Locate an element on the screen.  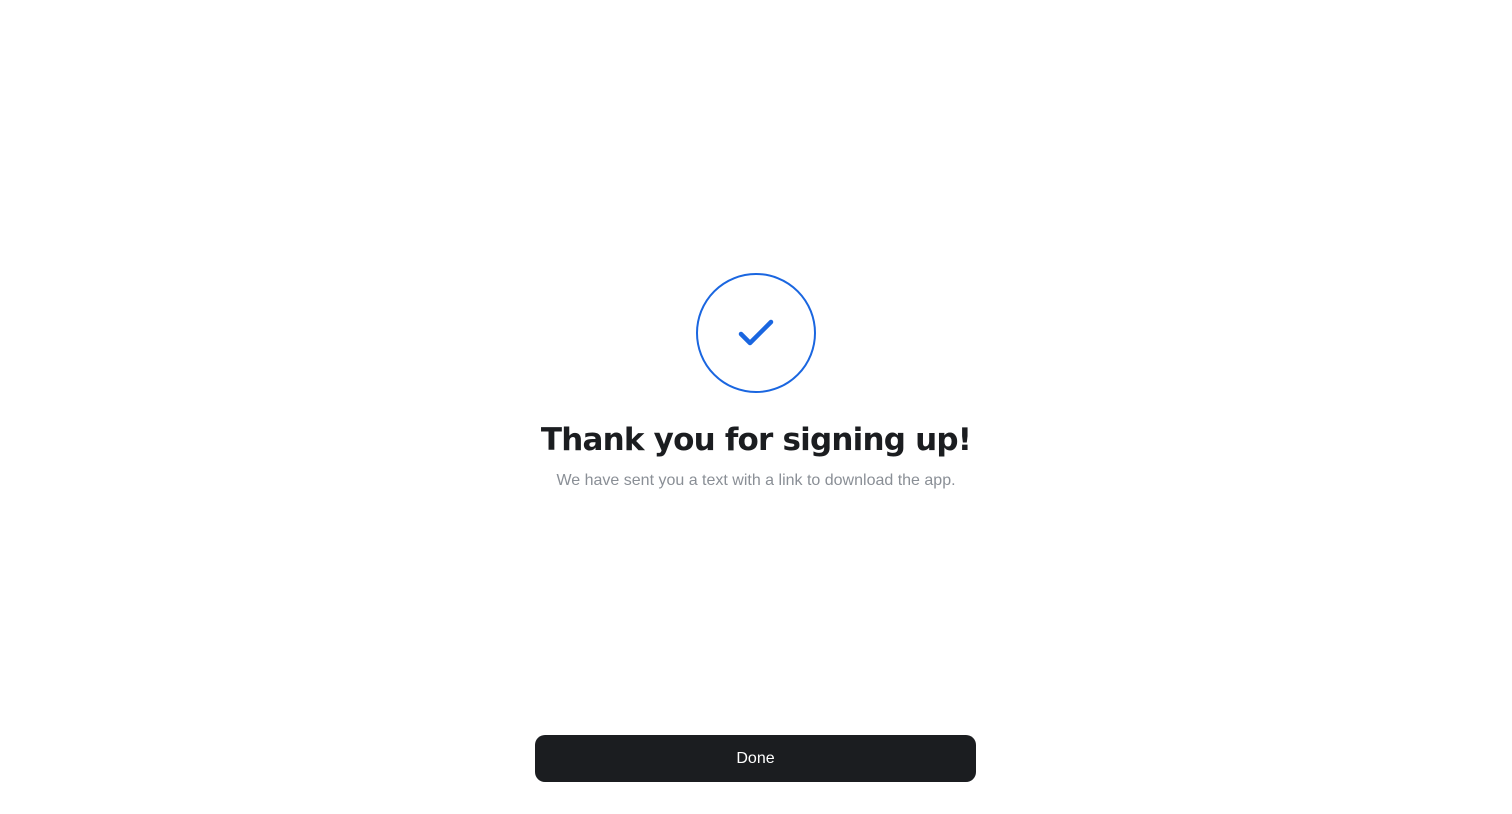
checkmark-icon is located at coordinates (756, 332).